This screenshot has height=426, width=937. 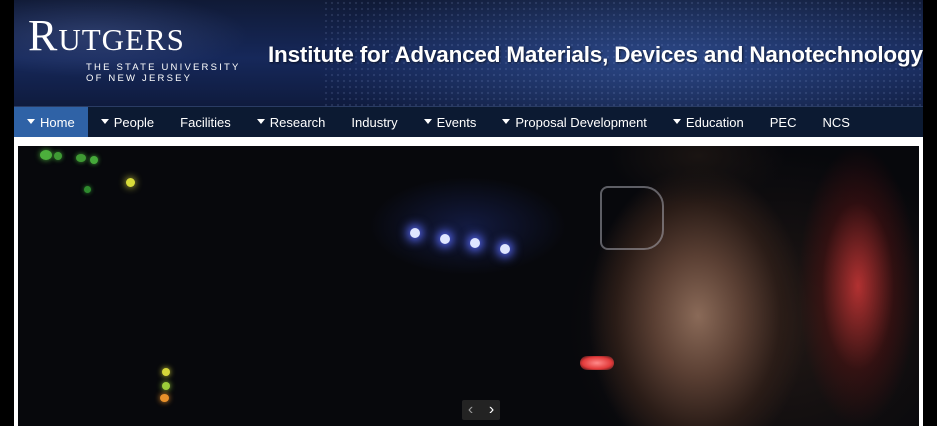 I want to click on nav-item-education: Education, so click(x=708, y=122).